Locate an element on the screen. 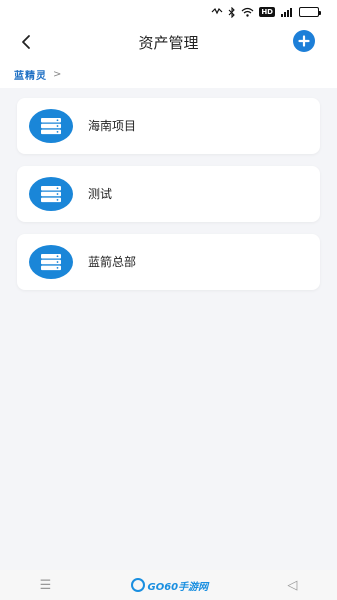  list-item-label: 海南项目 is located at coordinates (112, 126).